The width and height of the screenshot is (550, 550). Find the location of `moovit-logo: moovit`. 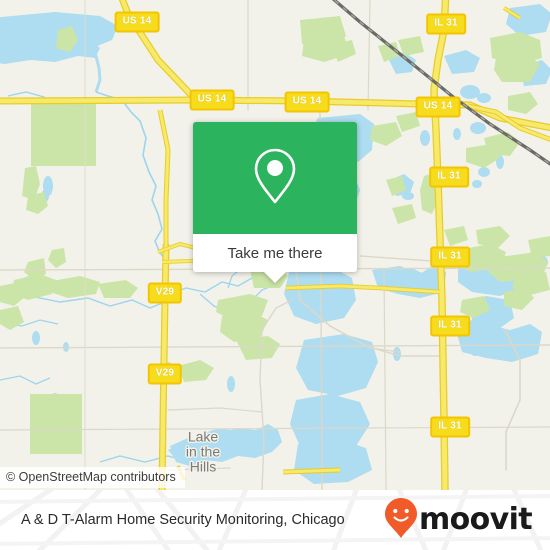

moovit-logo: moovit is located at coordinates (458, 520).